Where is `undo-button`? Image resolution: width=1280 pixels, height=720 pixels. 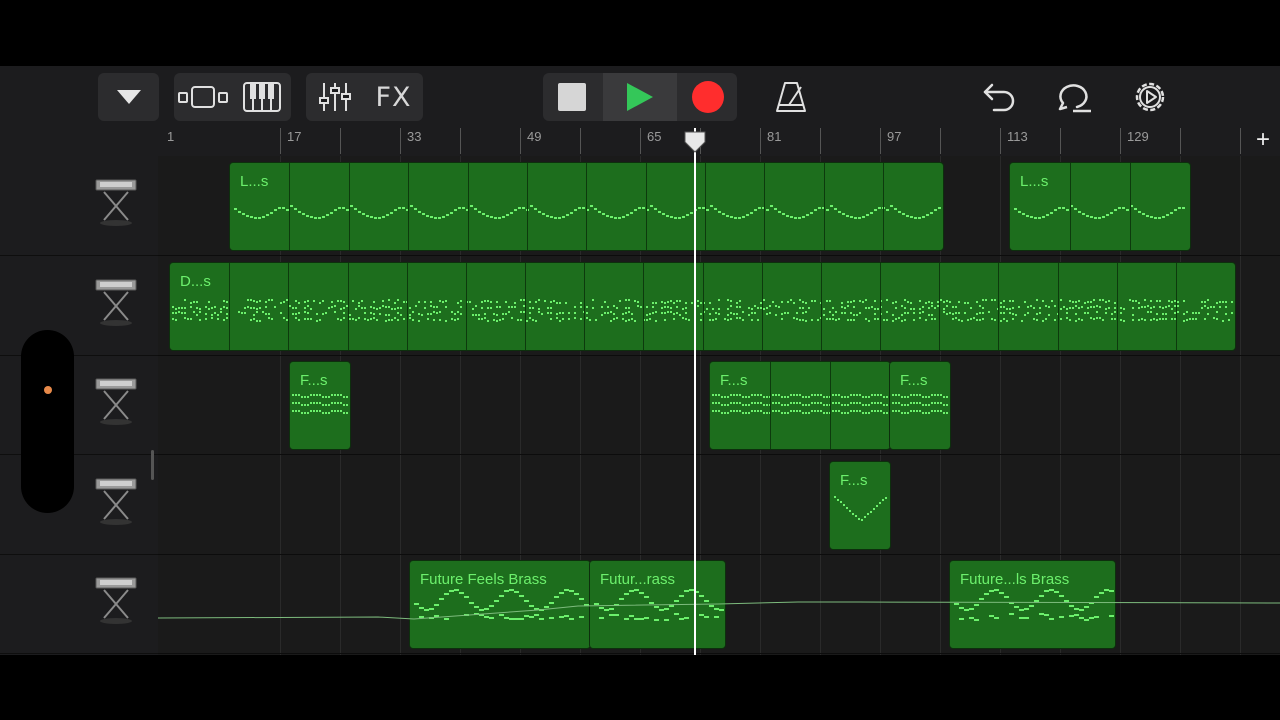 undo-button is located at coordinates (999, 97).